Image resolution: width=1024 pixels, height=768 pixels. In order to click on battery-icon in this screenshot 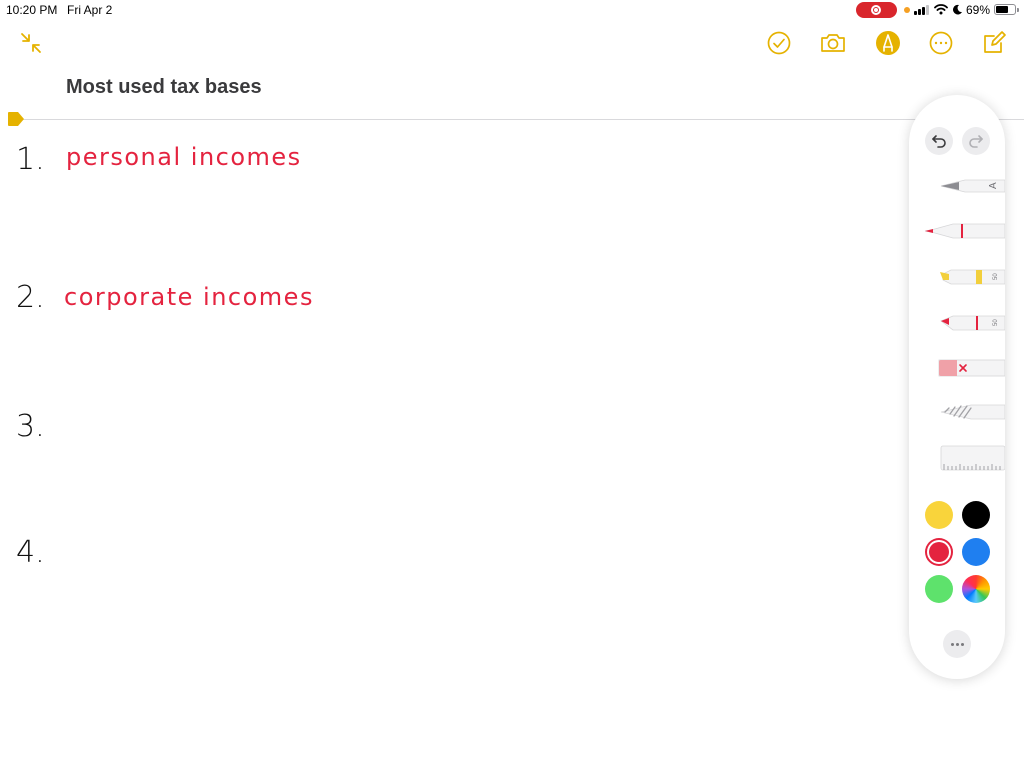, I will do `click(1005, 9)`.